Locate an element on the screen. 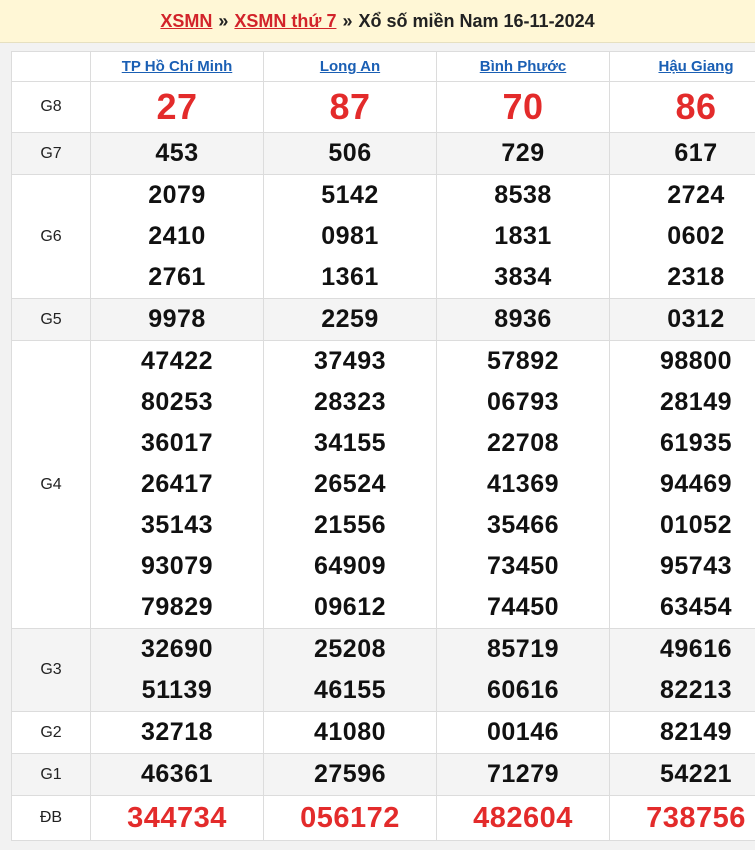 The image size is (755, 850). prize-label: G1 is located at coordinates (51, 774).